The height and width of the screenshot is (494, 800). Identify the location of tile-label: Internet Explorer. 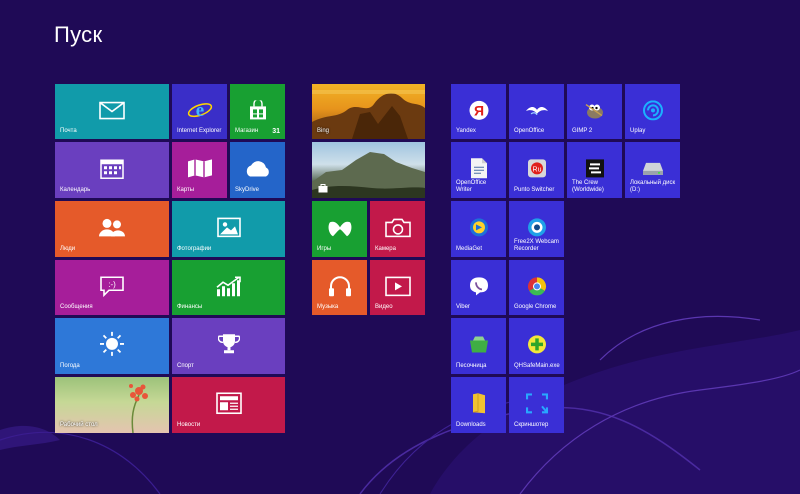
(199, 131).